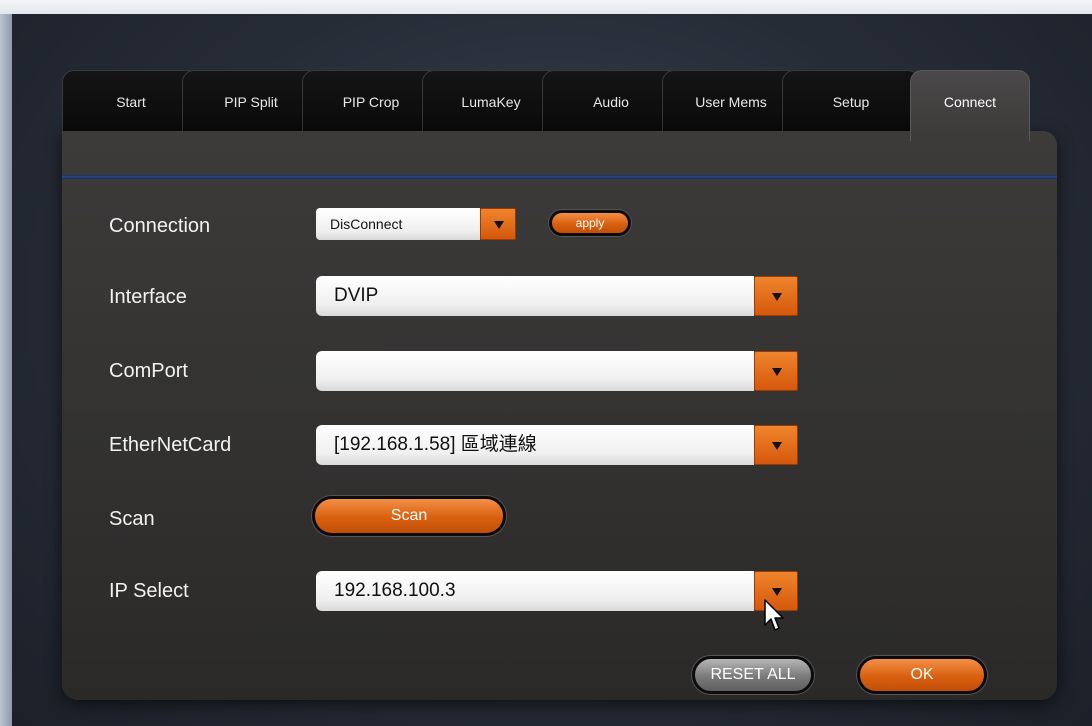 Image resolution: width=1092 pixels, height=726 pixels. What do you see at coordinates (535, 445) in the screenshot?
I see `ethernet-card-select: [192.168.1.58] 區域連線` at bounding box center [535, 445].